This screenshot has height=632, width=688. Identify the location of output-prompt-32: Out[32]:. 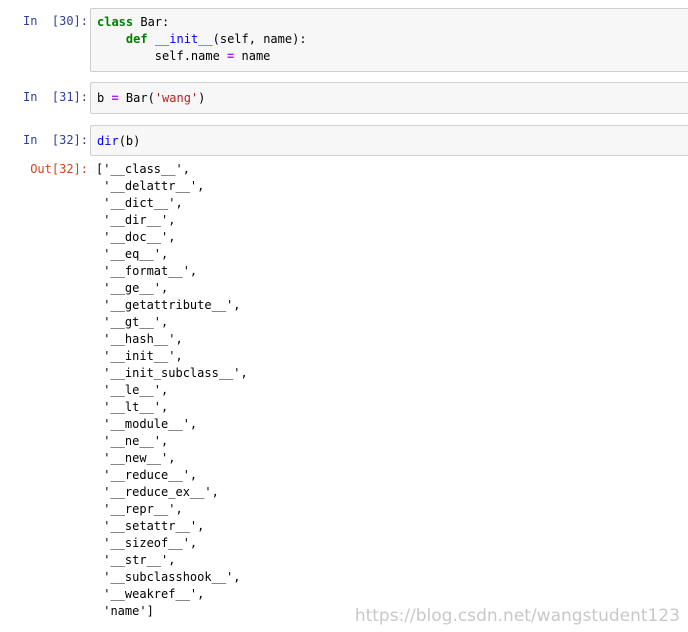
(59, 169).